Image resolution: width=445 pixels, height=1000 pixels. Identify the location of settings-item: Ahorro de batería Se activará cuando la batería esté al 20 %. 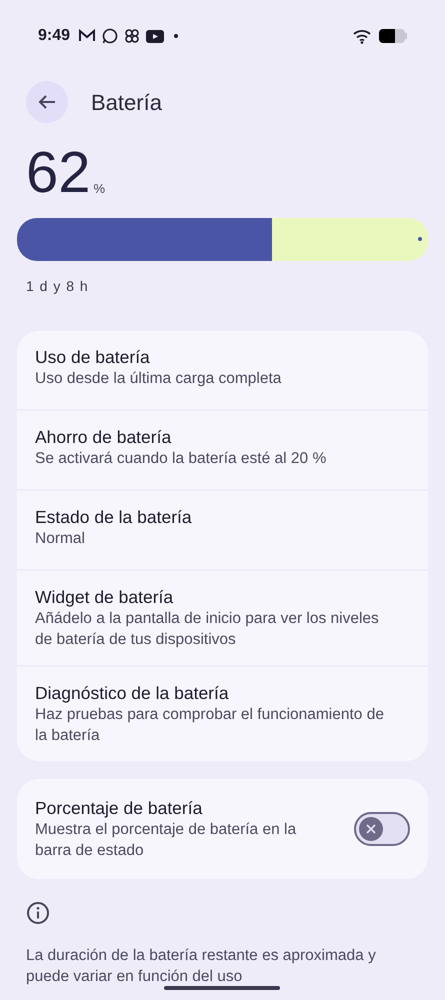
(222, 450).